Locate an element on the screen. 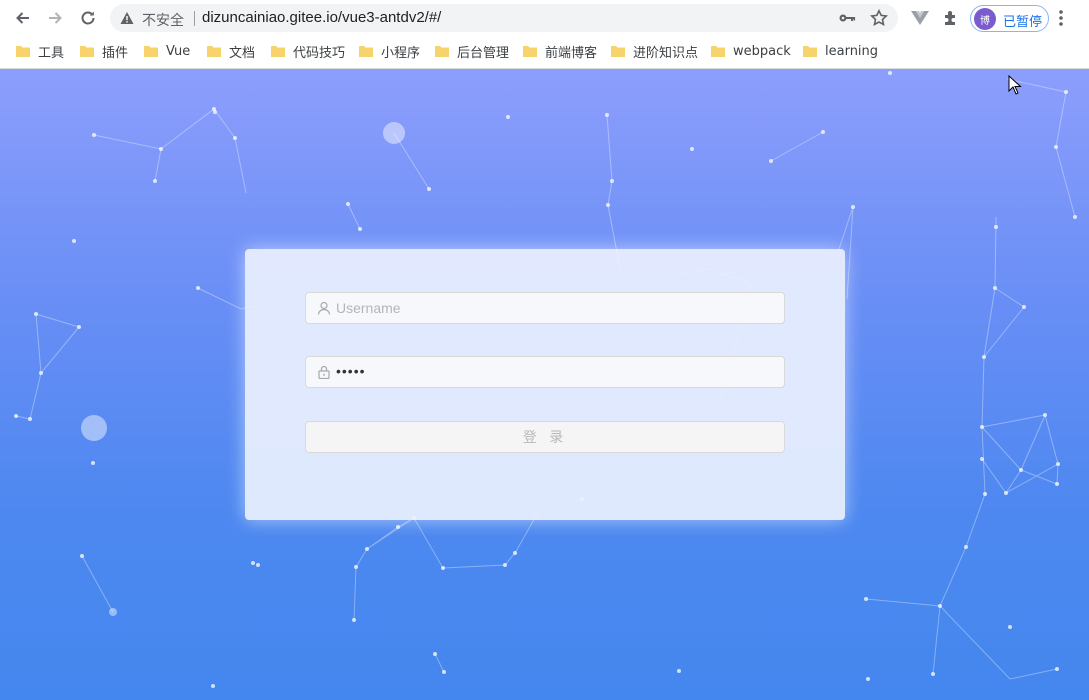 The image size is (1089, 700). bookmark-folder-admin: 后台管理 is located at coordinates (472, 51).